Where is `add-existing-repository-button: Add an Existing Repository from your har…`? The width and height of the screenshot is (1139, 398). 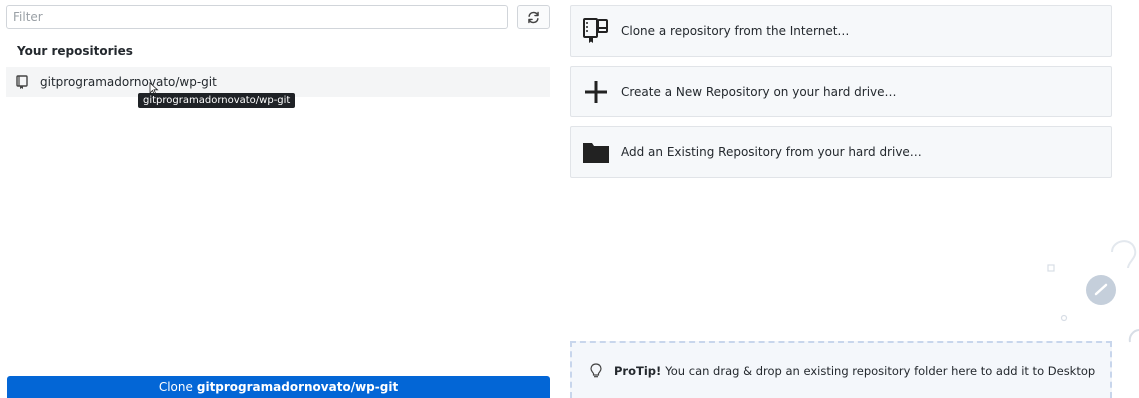
add-existing-repository-button: Add an Existing Repository from your har… is located at coordinates (841, 152).